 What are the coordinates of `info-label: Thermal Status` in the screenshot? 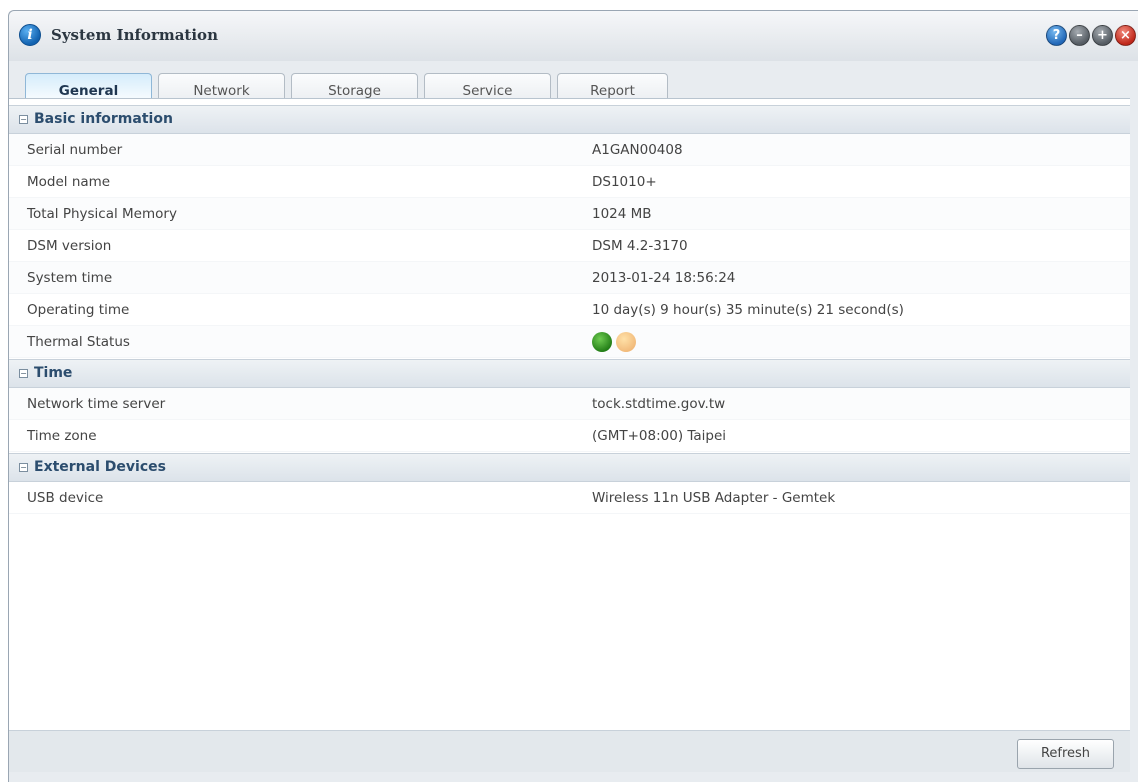 It's located at (78, 342).